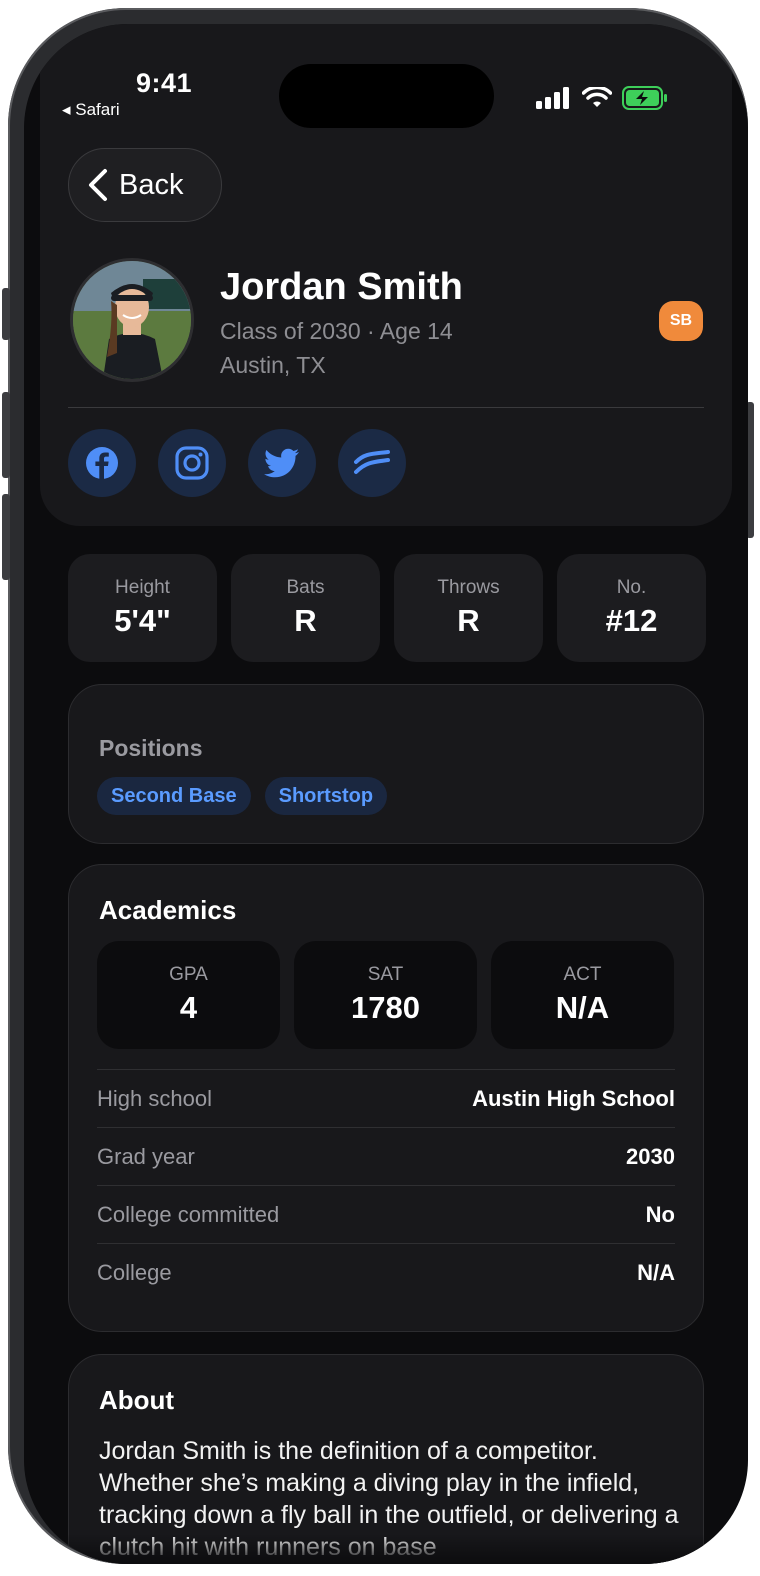  I want to click on physical-stats: Height 5'4" Bats R Throws R No. #12, so click(387, 608).